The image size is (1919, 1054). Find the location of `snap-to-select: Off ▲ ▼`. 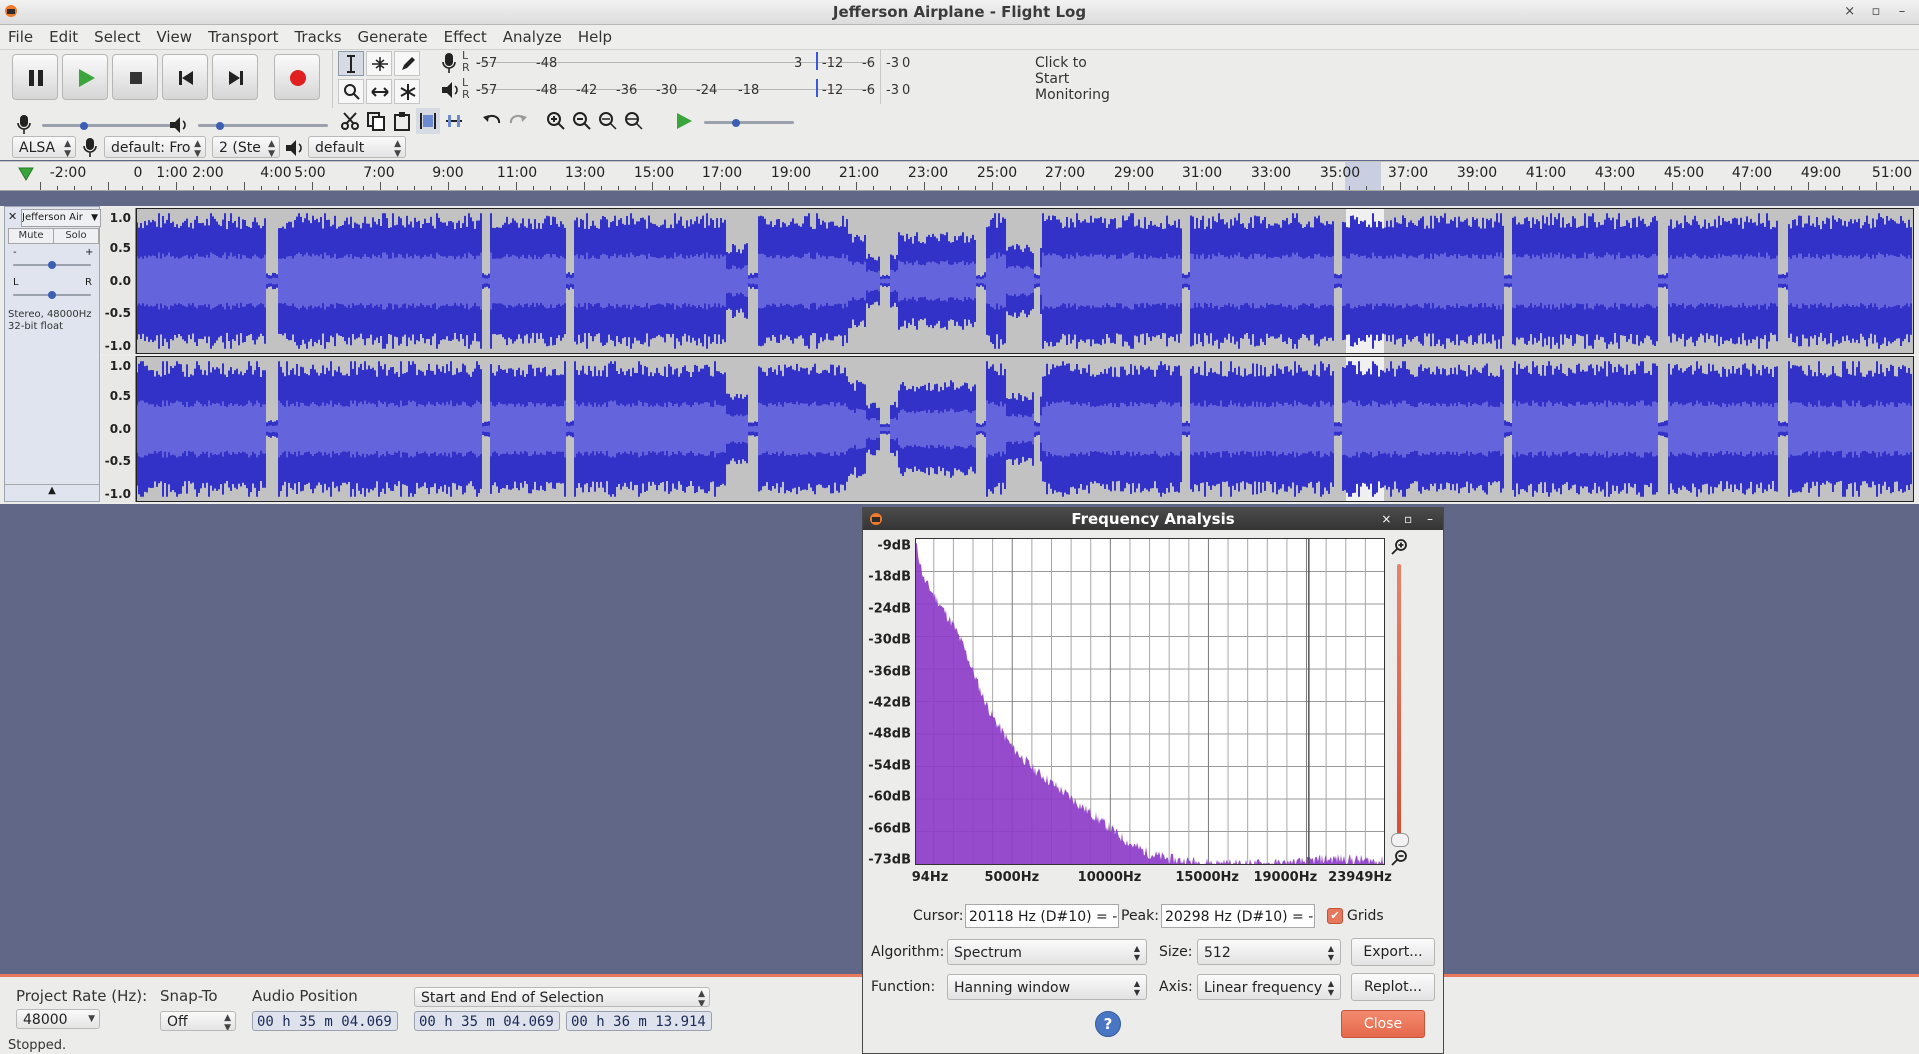

snap-to-select: Off ▲ ▼ is located at coordinates (198, 1021).